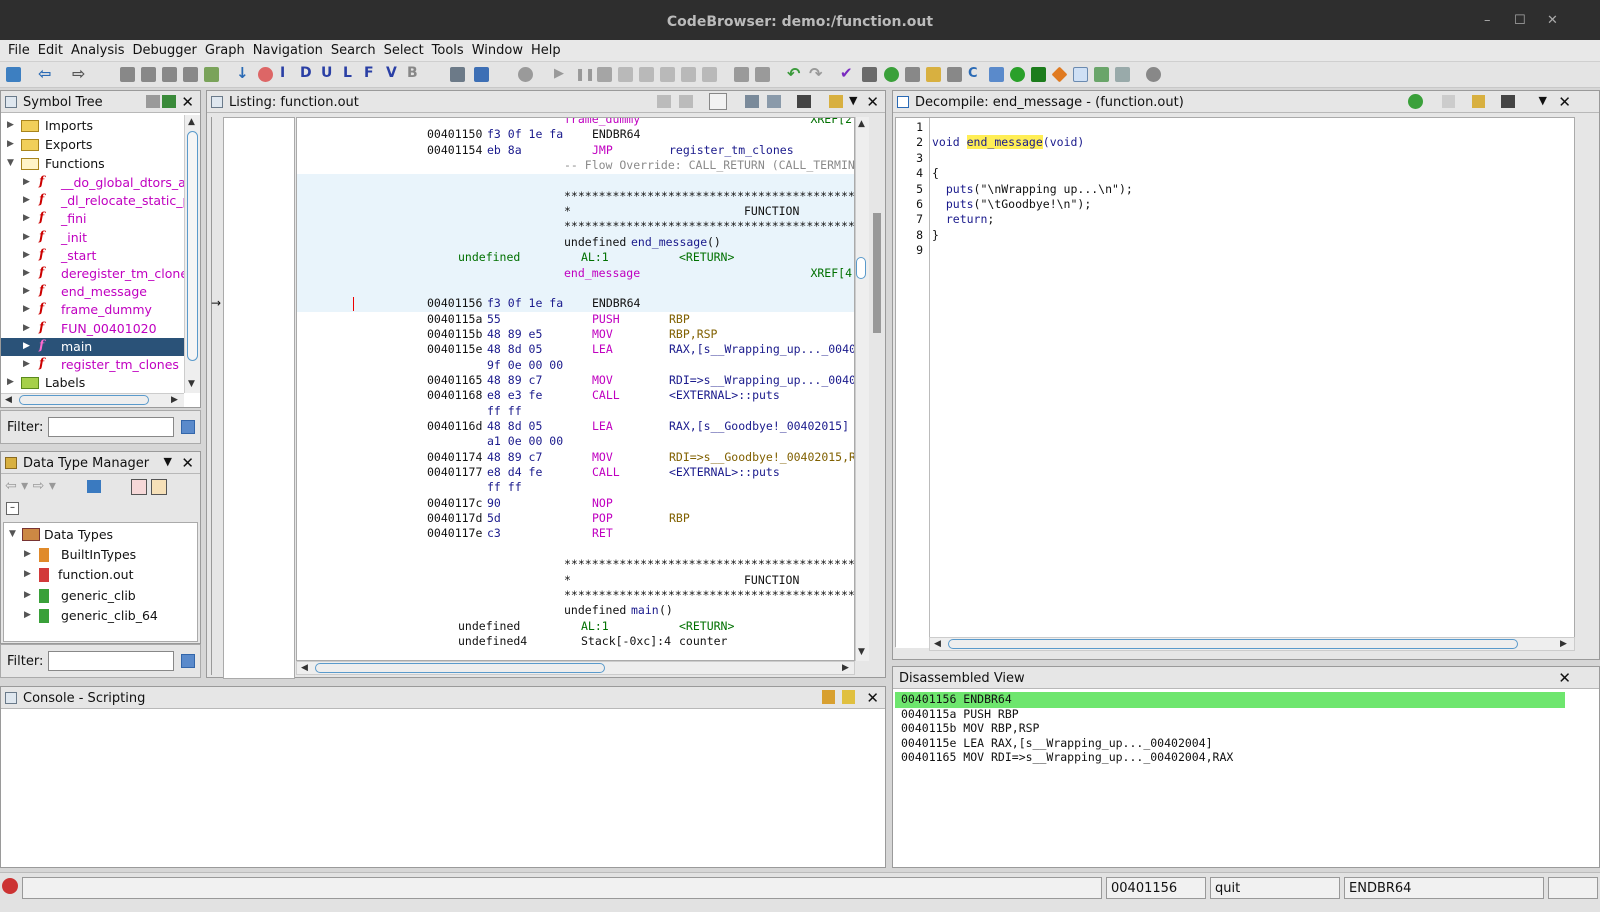 Image resolution: width=1600 pixels, height=912 pixels. What do you see at coordinates (191, 122) in the screenshot?
I see `scroll-up-icon: ▲` at bounding box center [191, 122].